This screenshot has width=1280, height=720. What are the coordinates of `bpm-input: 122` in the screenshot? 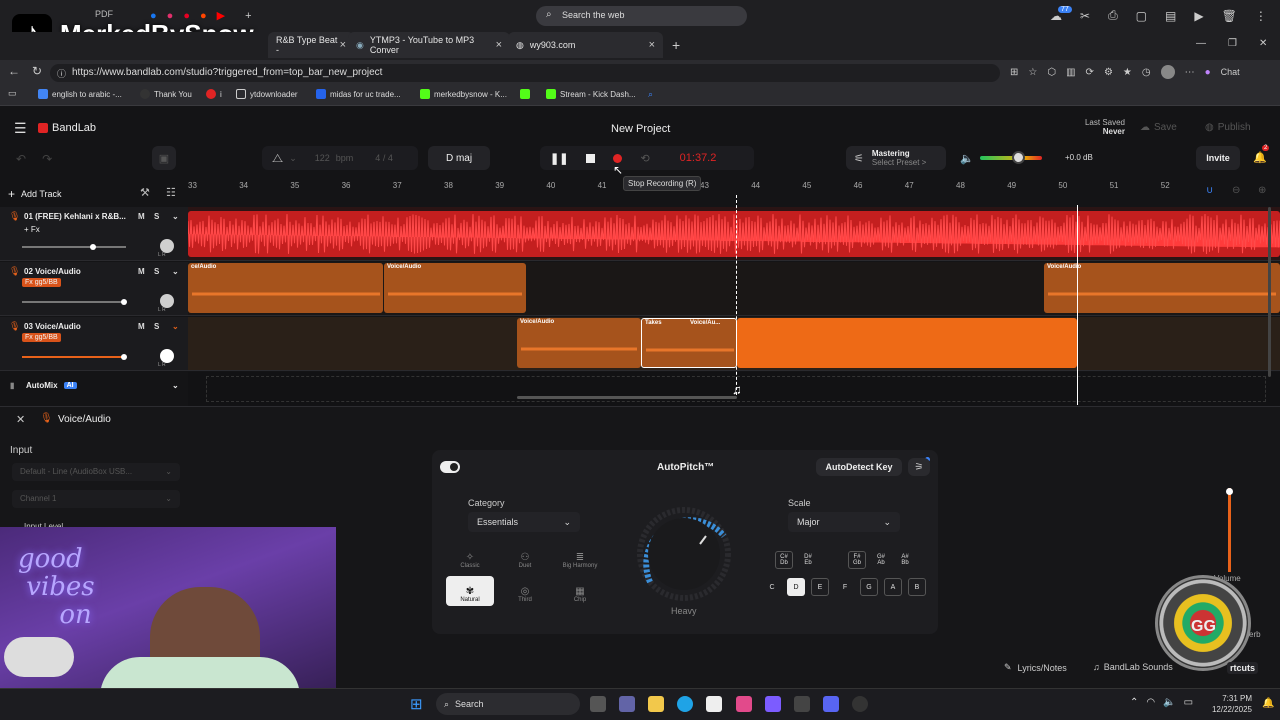 It's located at (322, 158).